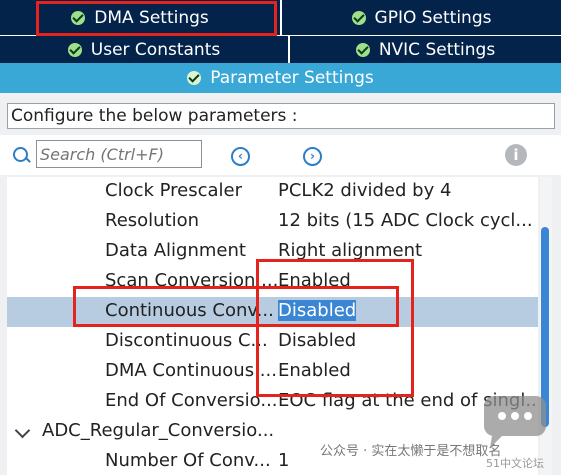  Describe the element at coordinates (292, 78) in the screenshot. I see `tab-label: Parameter Settings` at that location.